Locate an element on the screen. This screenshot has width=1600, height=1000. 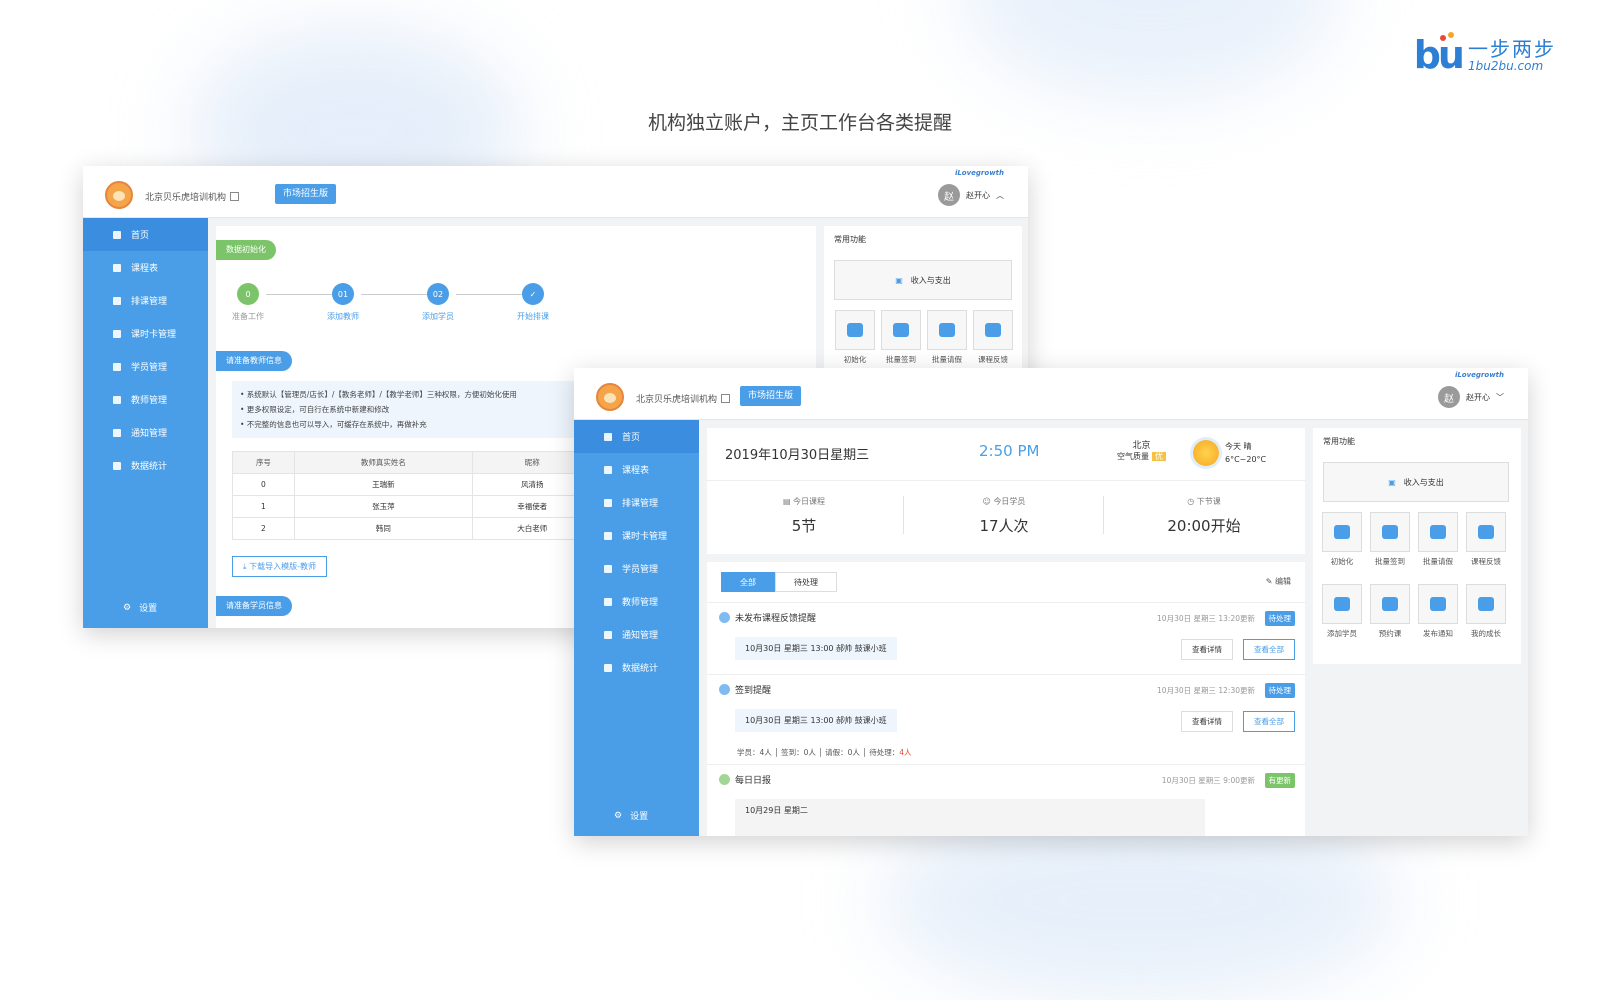
init-step: 01 添加教师 is located at coordinates (343, 302).